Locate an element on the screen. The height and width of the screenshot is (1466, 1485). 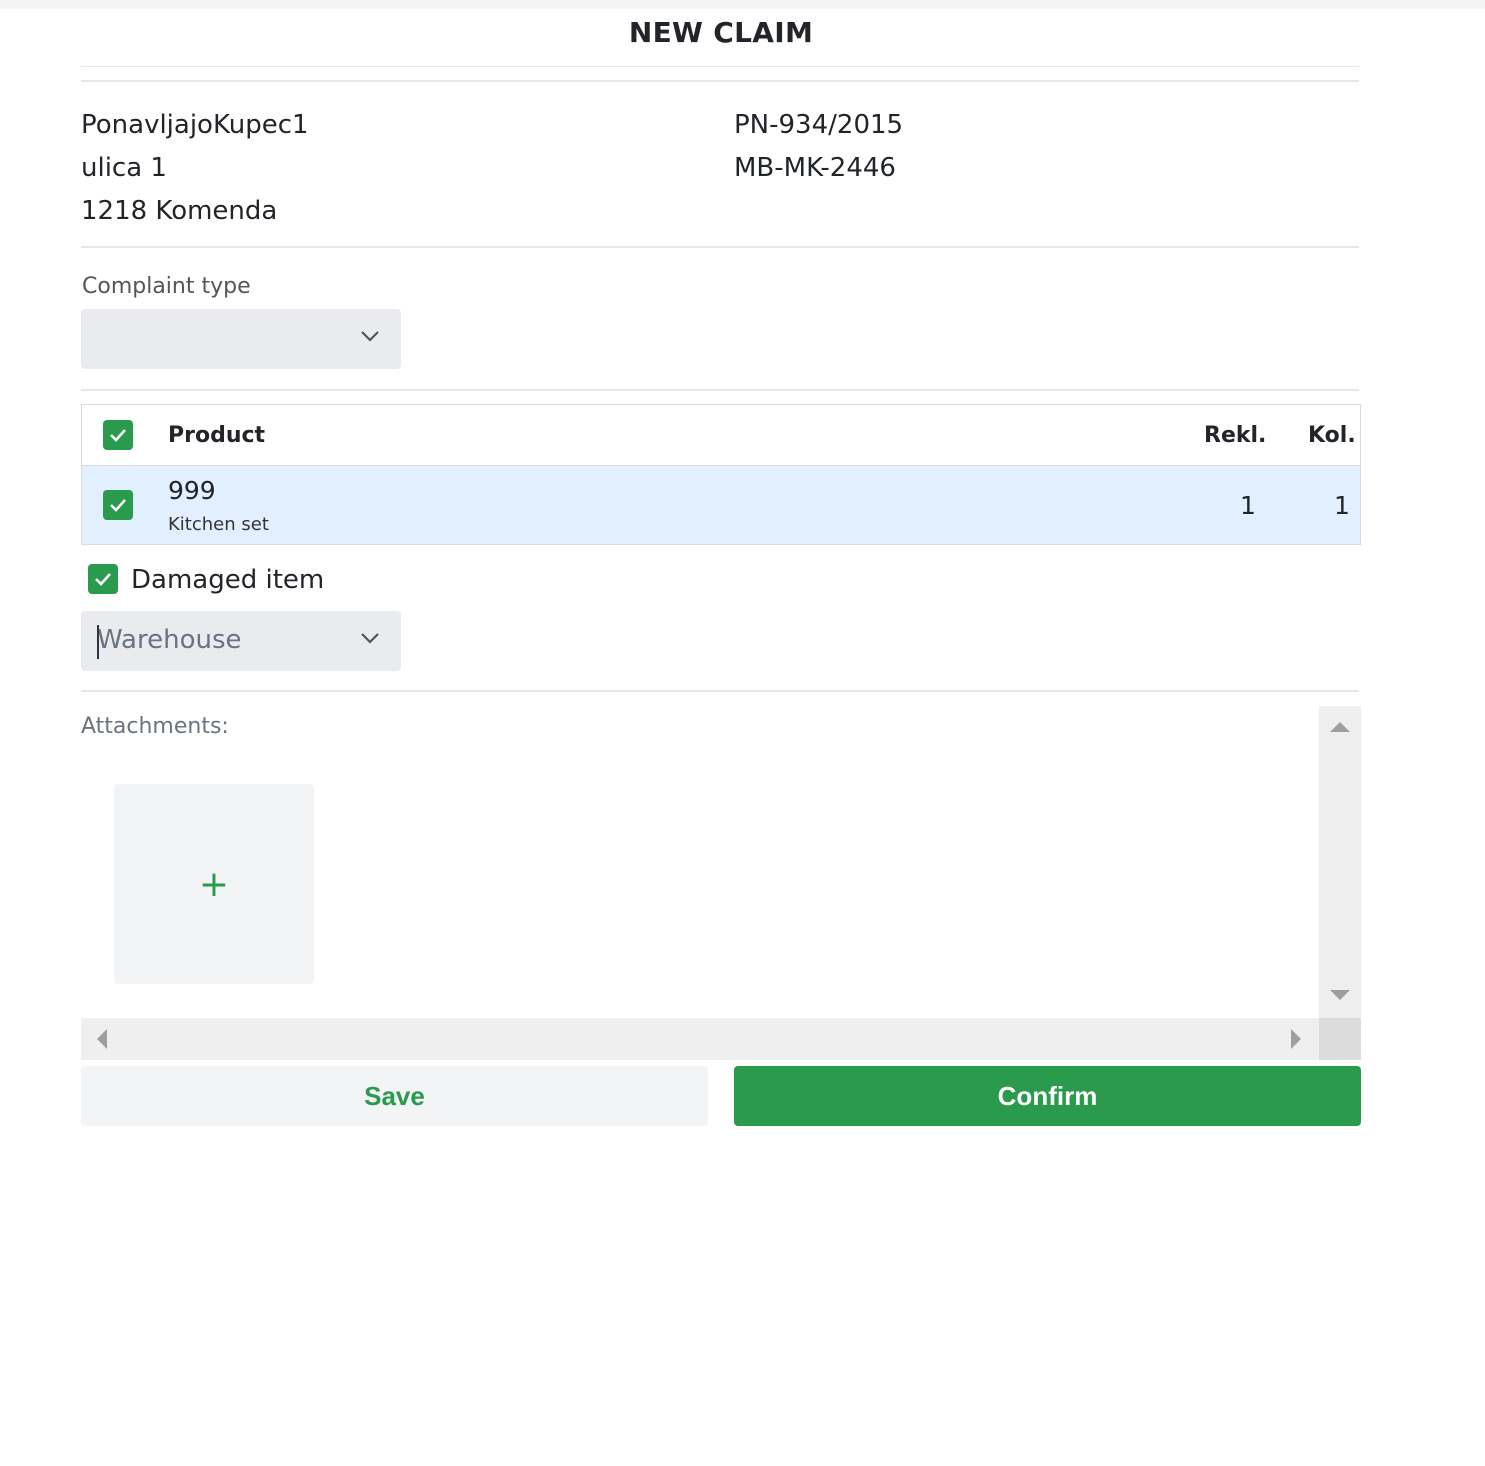
select-all-checkbox is located at coordinates (118, 435).